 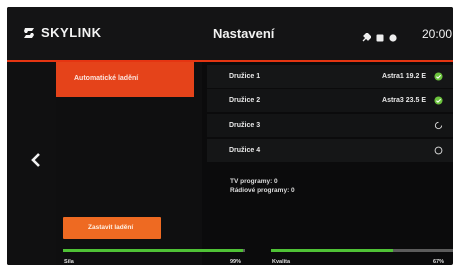 I want to click on signal-quality-bar, so click(x=362, y=250).